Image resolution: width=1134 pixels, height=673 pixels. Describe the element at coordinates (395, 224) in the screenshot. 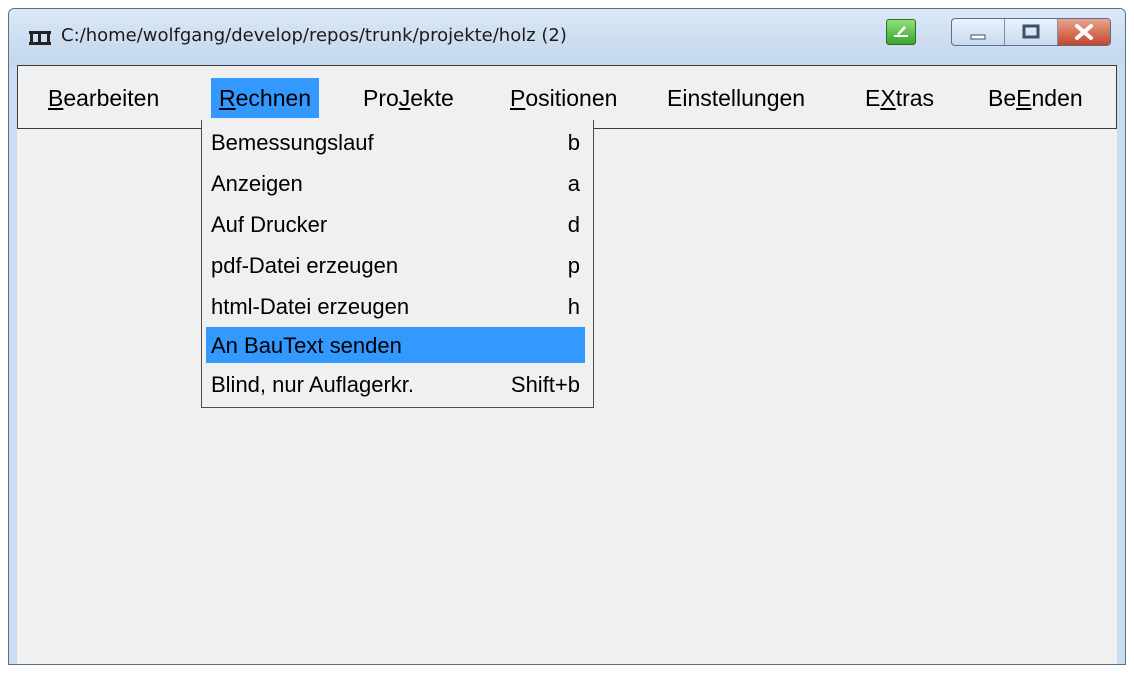

I see `menu-item-auf-drucker: Auf Drucker d` at that location.